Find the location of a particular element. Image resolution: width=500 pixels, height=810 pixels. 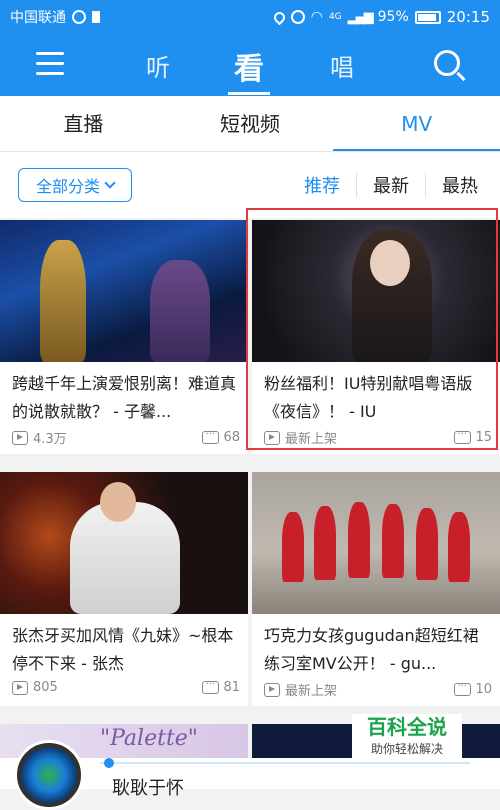

play-count: 4.3万 is located at coordinates (50, 439).